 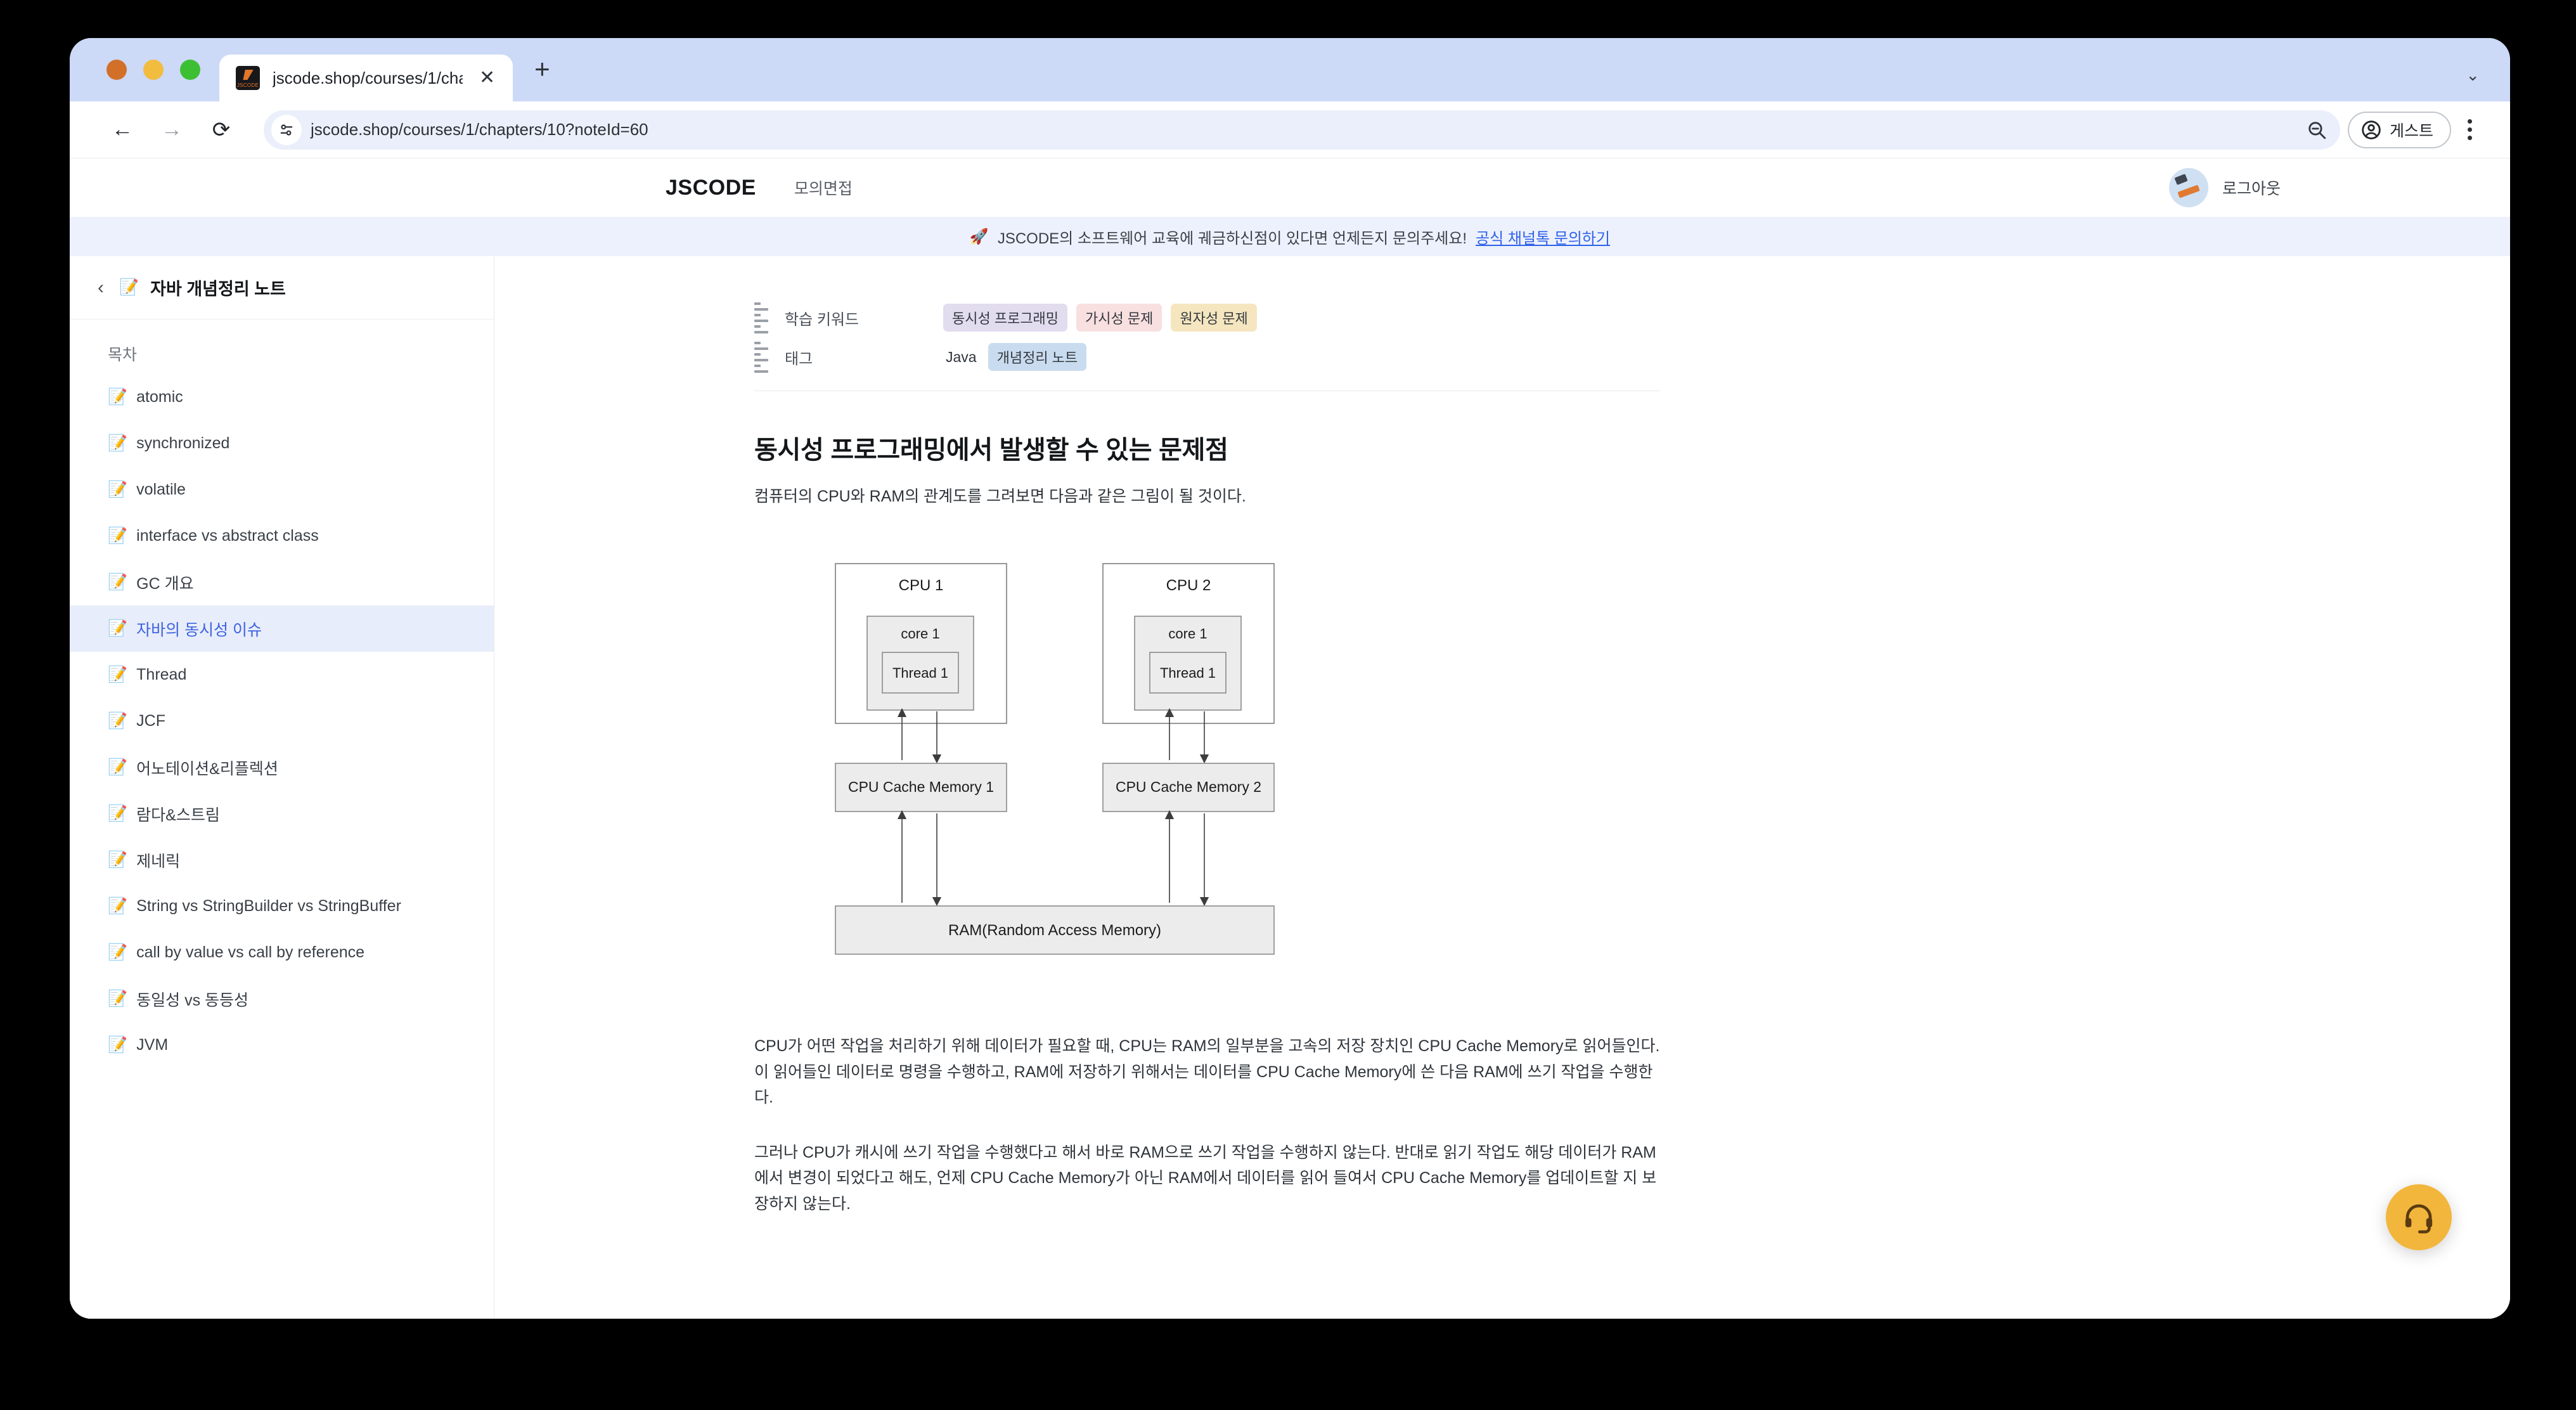 What do you see at coordinates (991, 450) in the screenshot?
I see `page-title: 동시성 프로그래밍에서 발생할 수 있는 문제점` at bounding box center [991, 450].